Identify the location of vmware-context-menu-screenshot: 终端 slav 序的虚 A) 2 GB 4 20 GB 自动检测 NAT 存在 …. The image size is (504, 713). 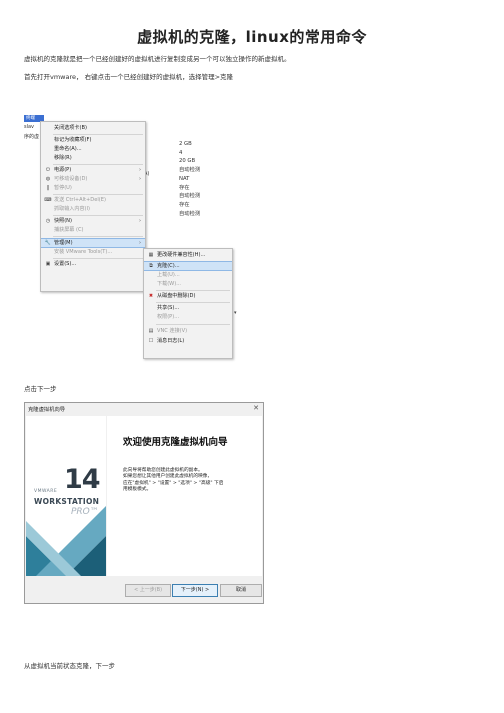
(134, 237).